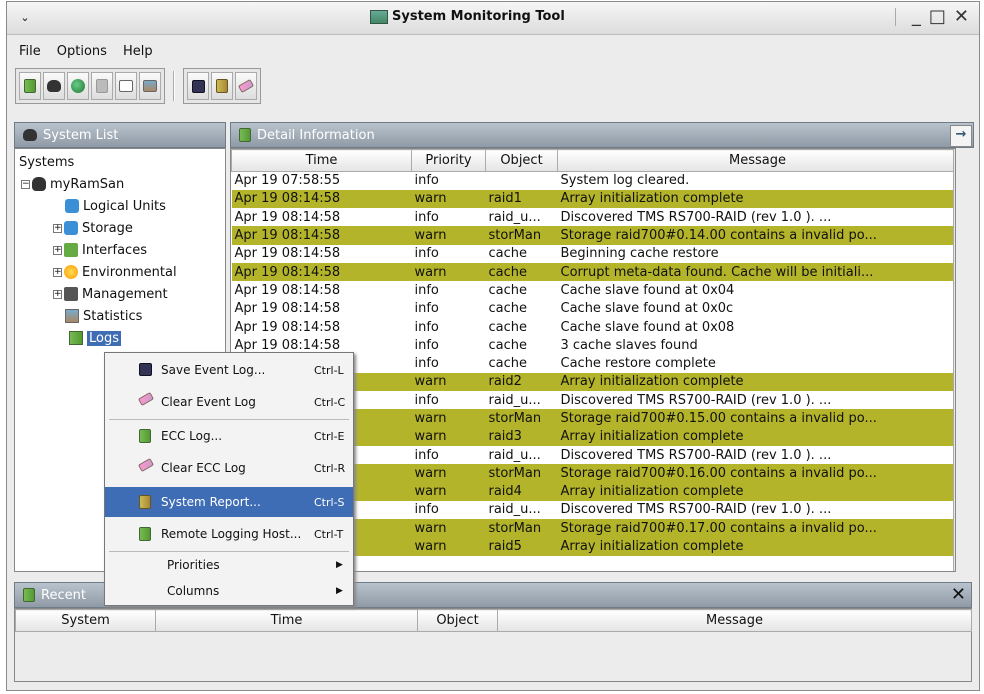 This screenshot has width=984, height=694. I want to click on close-button: ✕, so click(961, 16).